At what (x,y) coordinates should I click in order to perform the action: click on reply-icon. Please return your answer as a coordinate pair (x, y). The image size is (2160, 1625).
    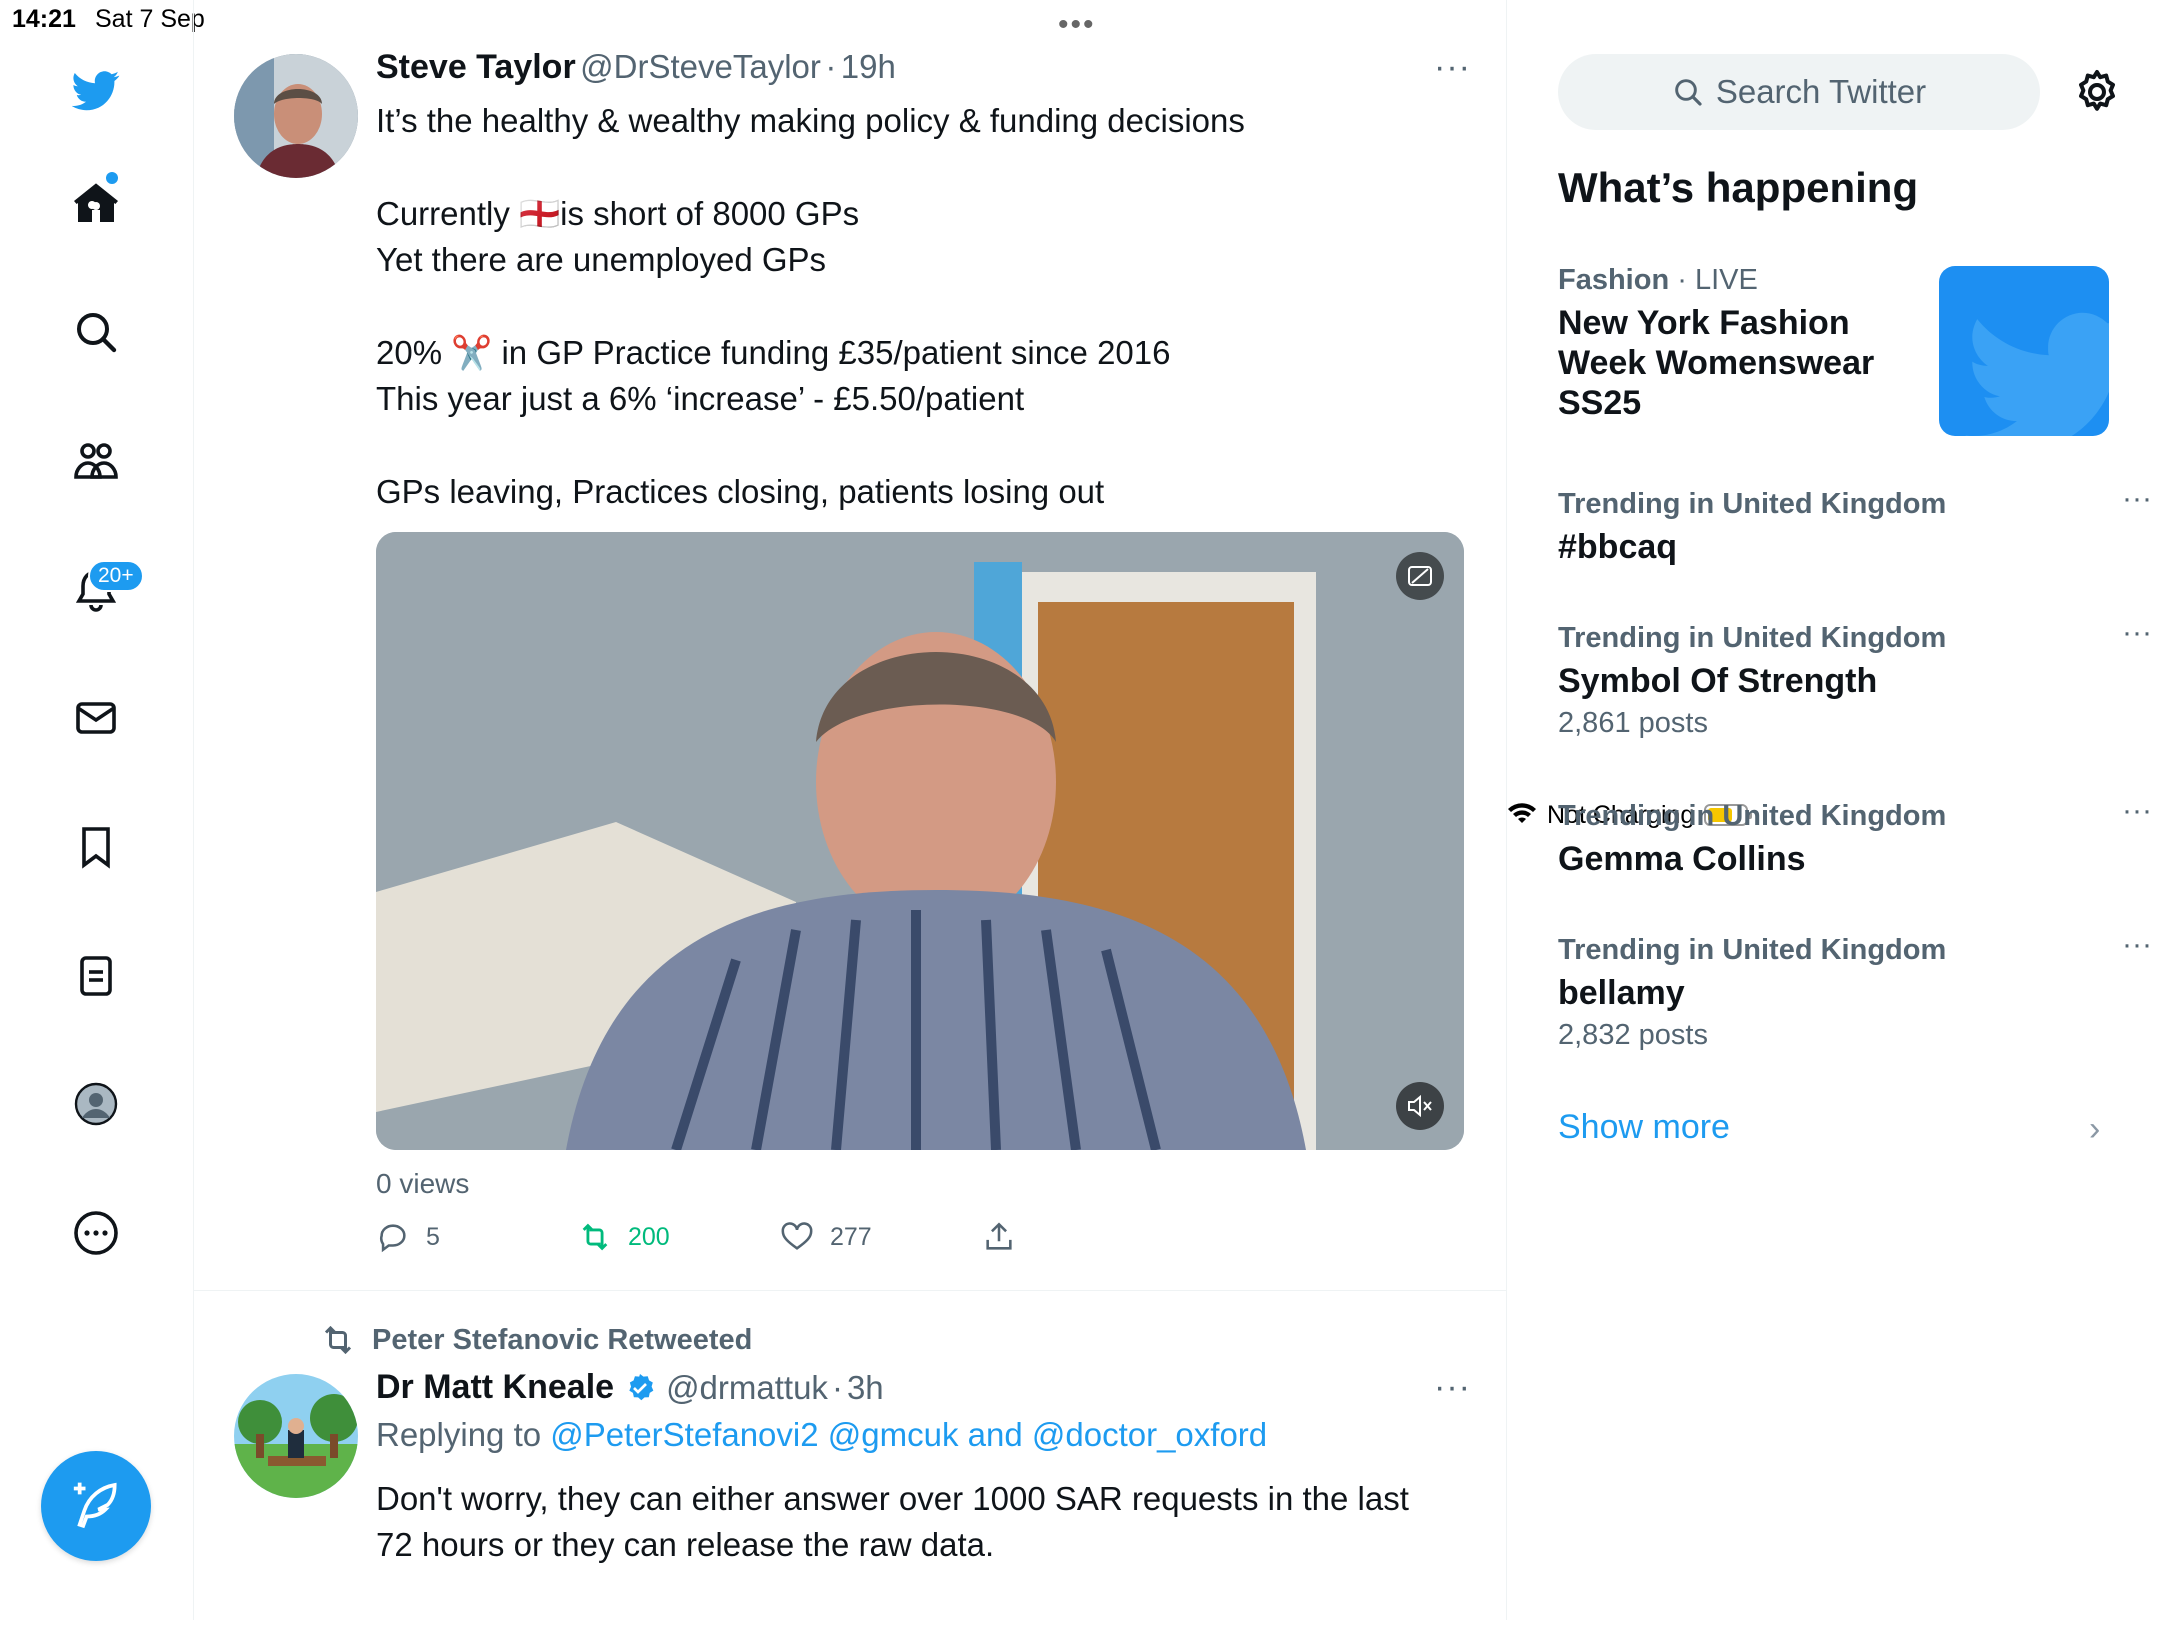
    Looking at the image, I should click on (393, 1238).